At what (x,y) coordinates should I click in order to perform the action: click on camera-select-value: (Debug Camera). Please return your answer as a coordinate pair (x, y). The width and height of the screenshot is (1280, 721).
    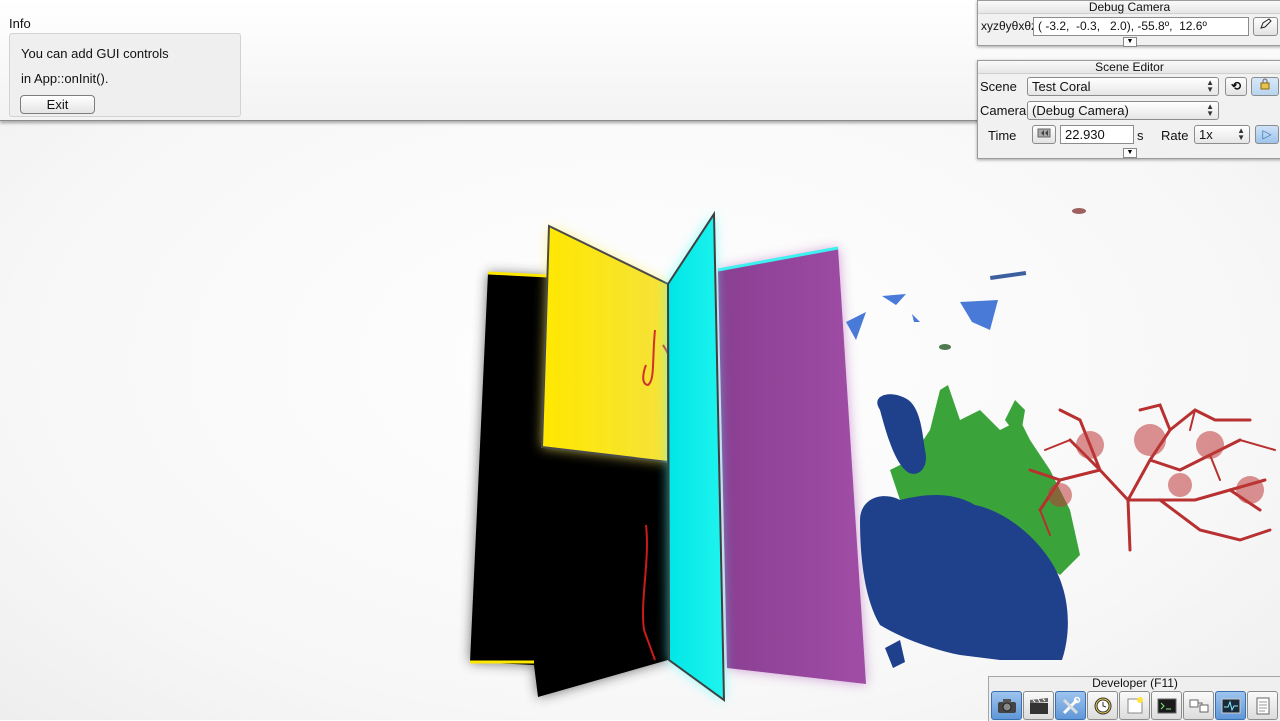
    Looking at the image, I should click on (1080, 110).